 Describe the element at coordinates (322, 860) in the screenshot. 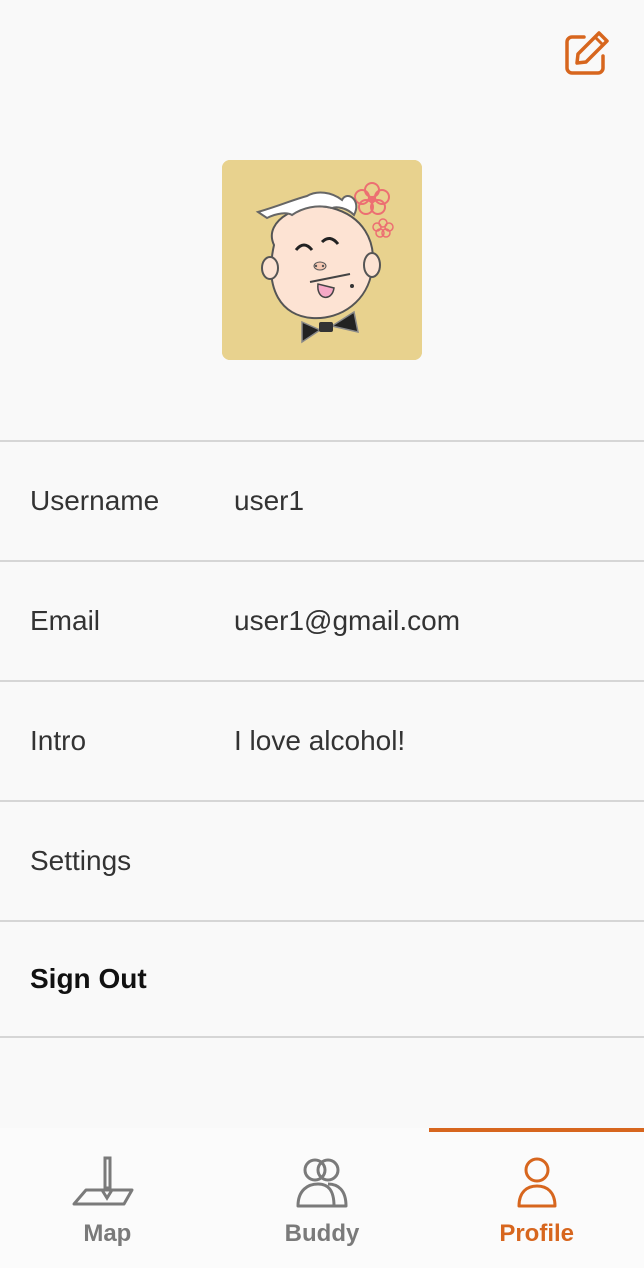

I see `settings-row: Settings` at that location.